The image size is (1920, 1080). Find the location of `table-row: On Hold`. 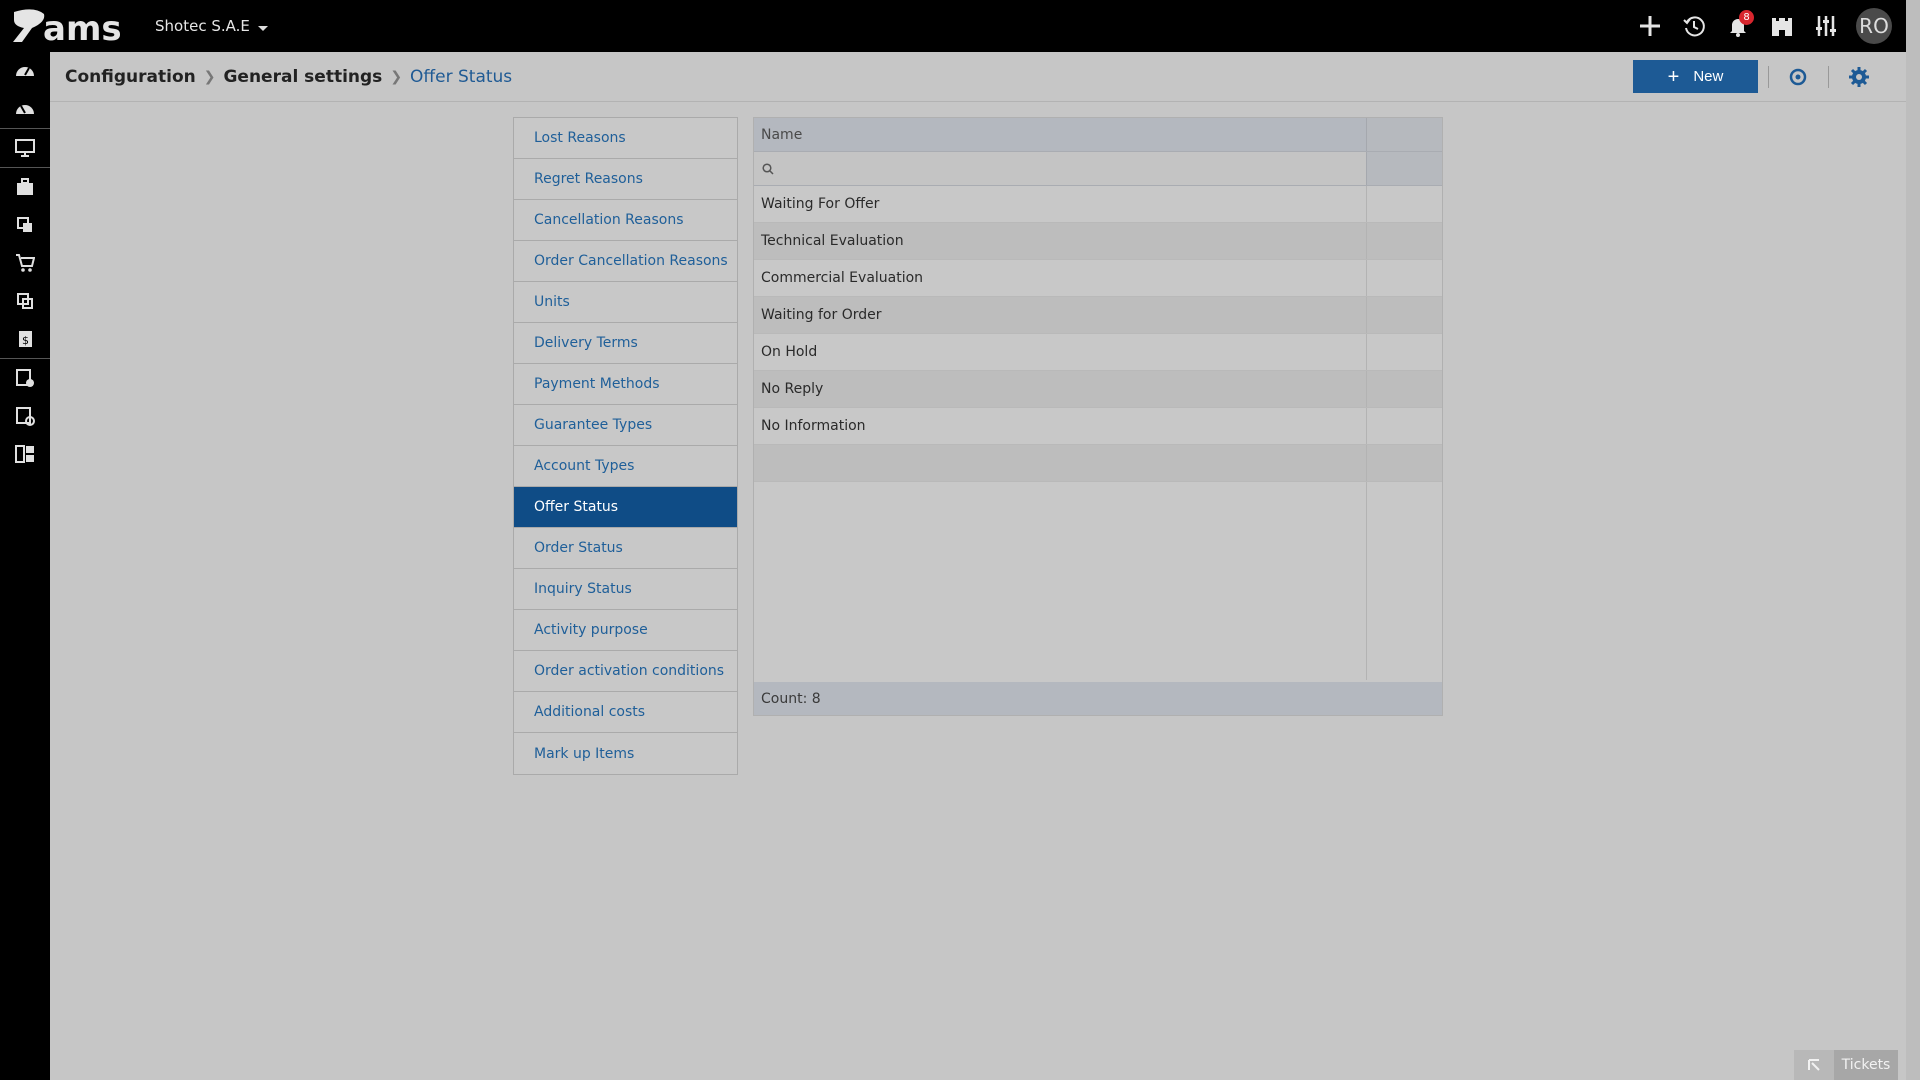

table-row: On Hold is located at coordinates (1098, 352).